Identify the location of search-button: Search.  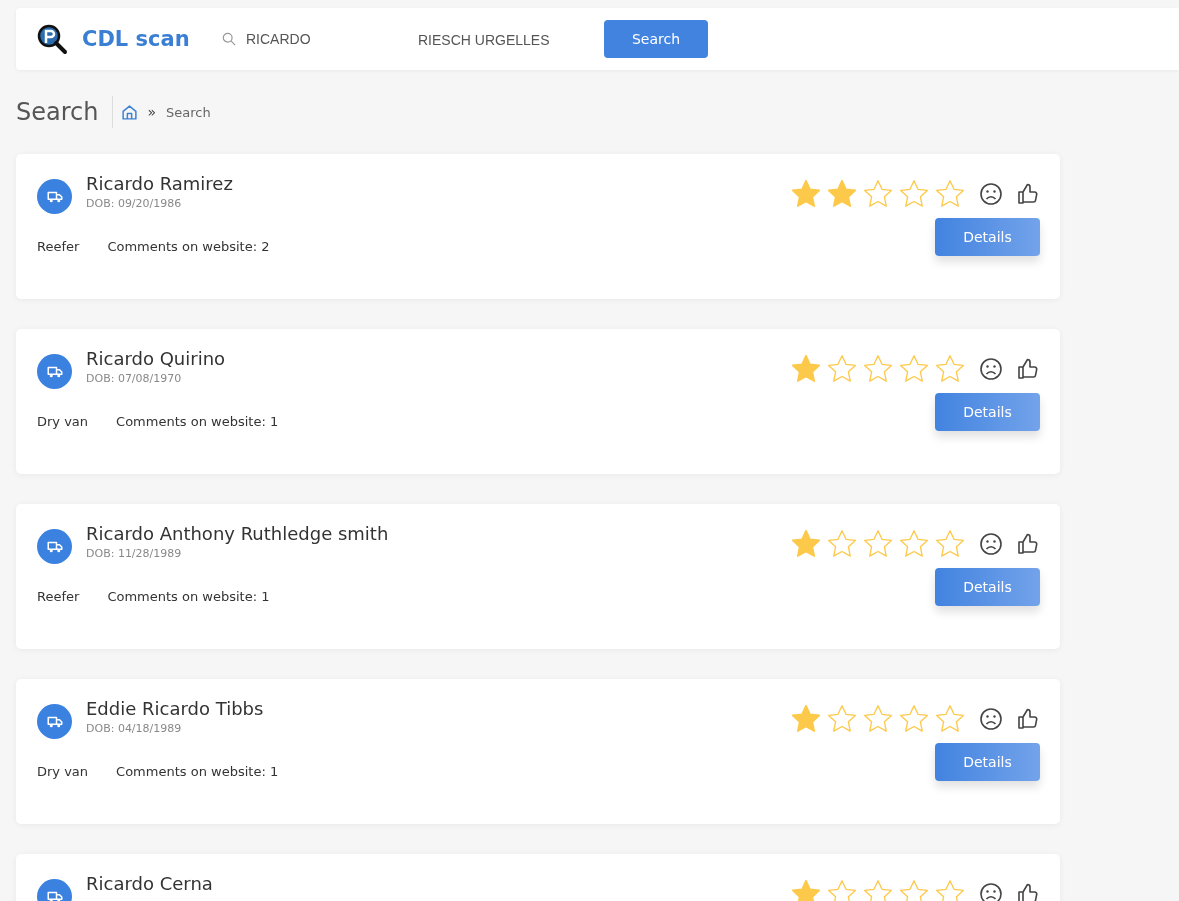
(656, 39).